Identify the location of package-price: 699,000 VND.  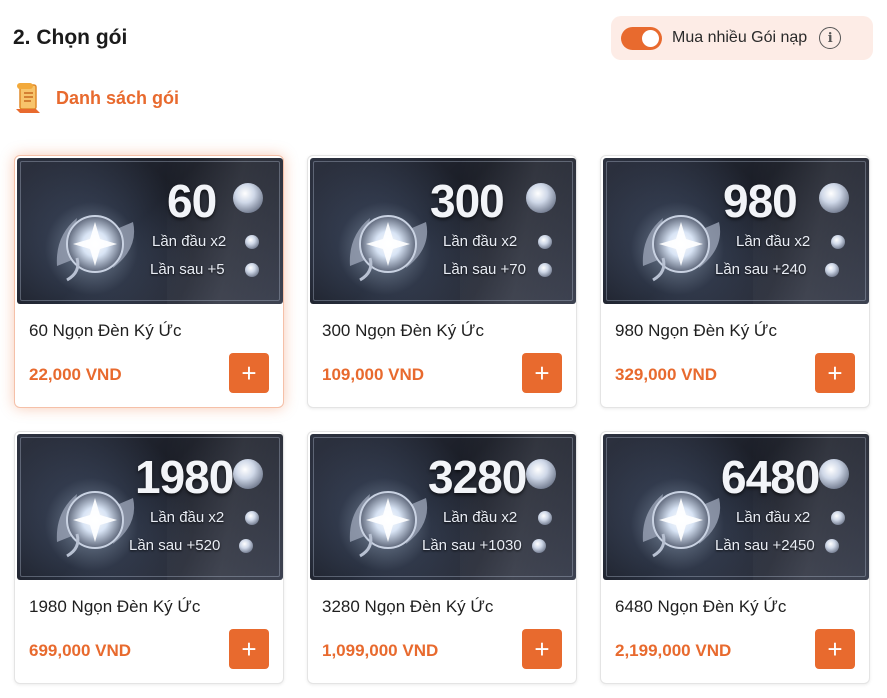
(80, 650).